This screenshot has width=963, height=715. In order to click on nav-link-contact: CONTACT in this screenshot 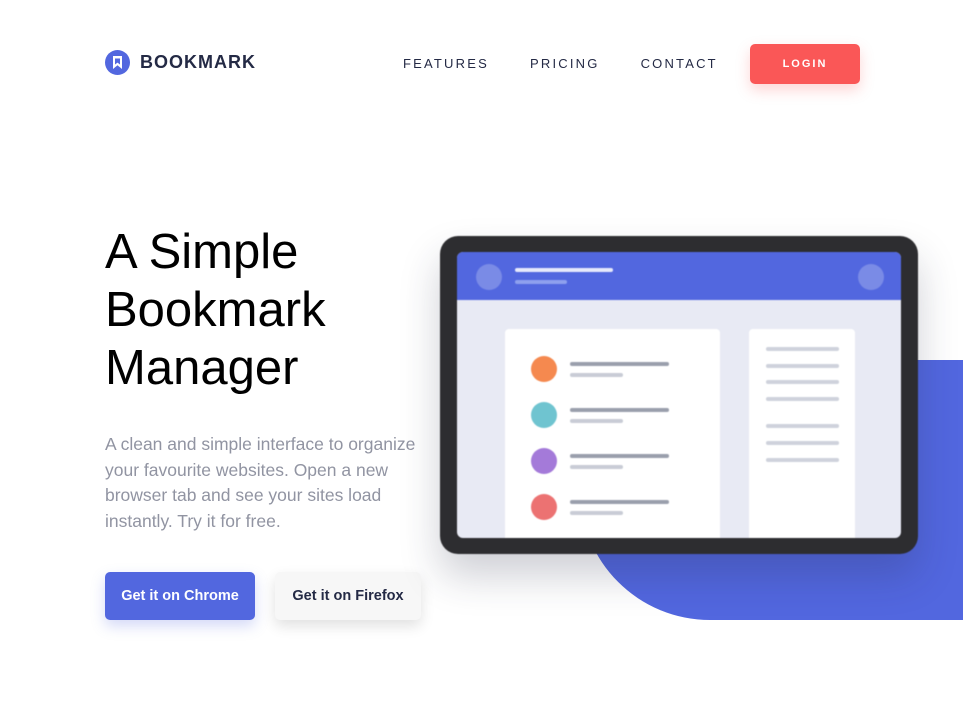, I will do `click(679, 63)`.